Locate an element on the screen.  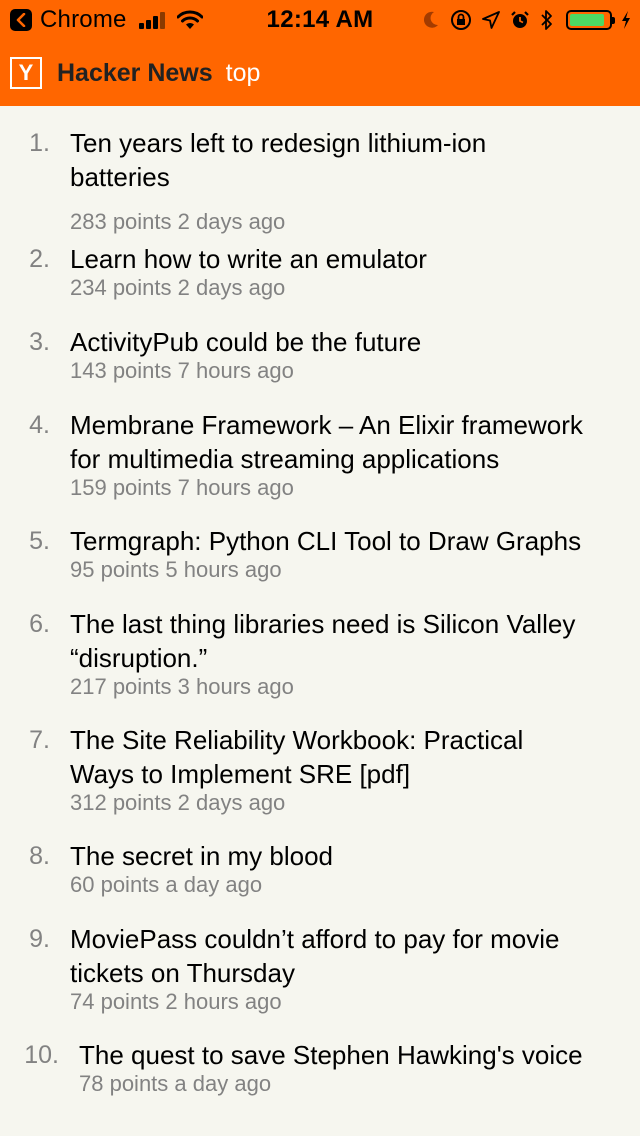
story-rank: 8. is located at coordinates (39, 856).